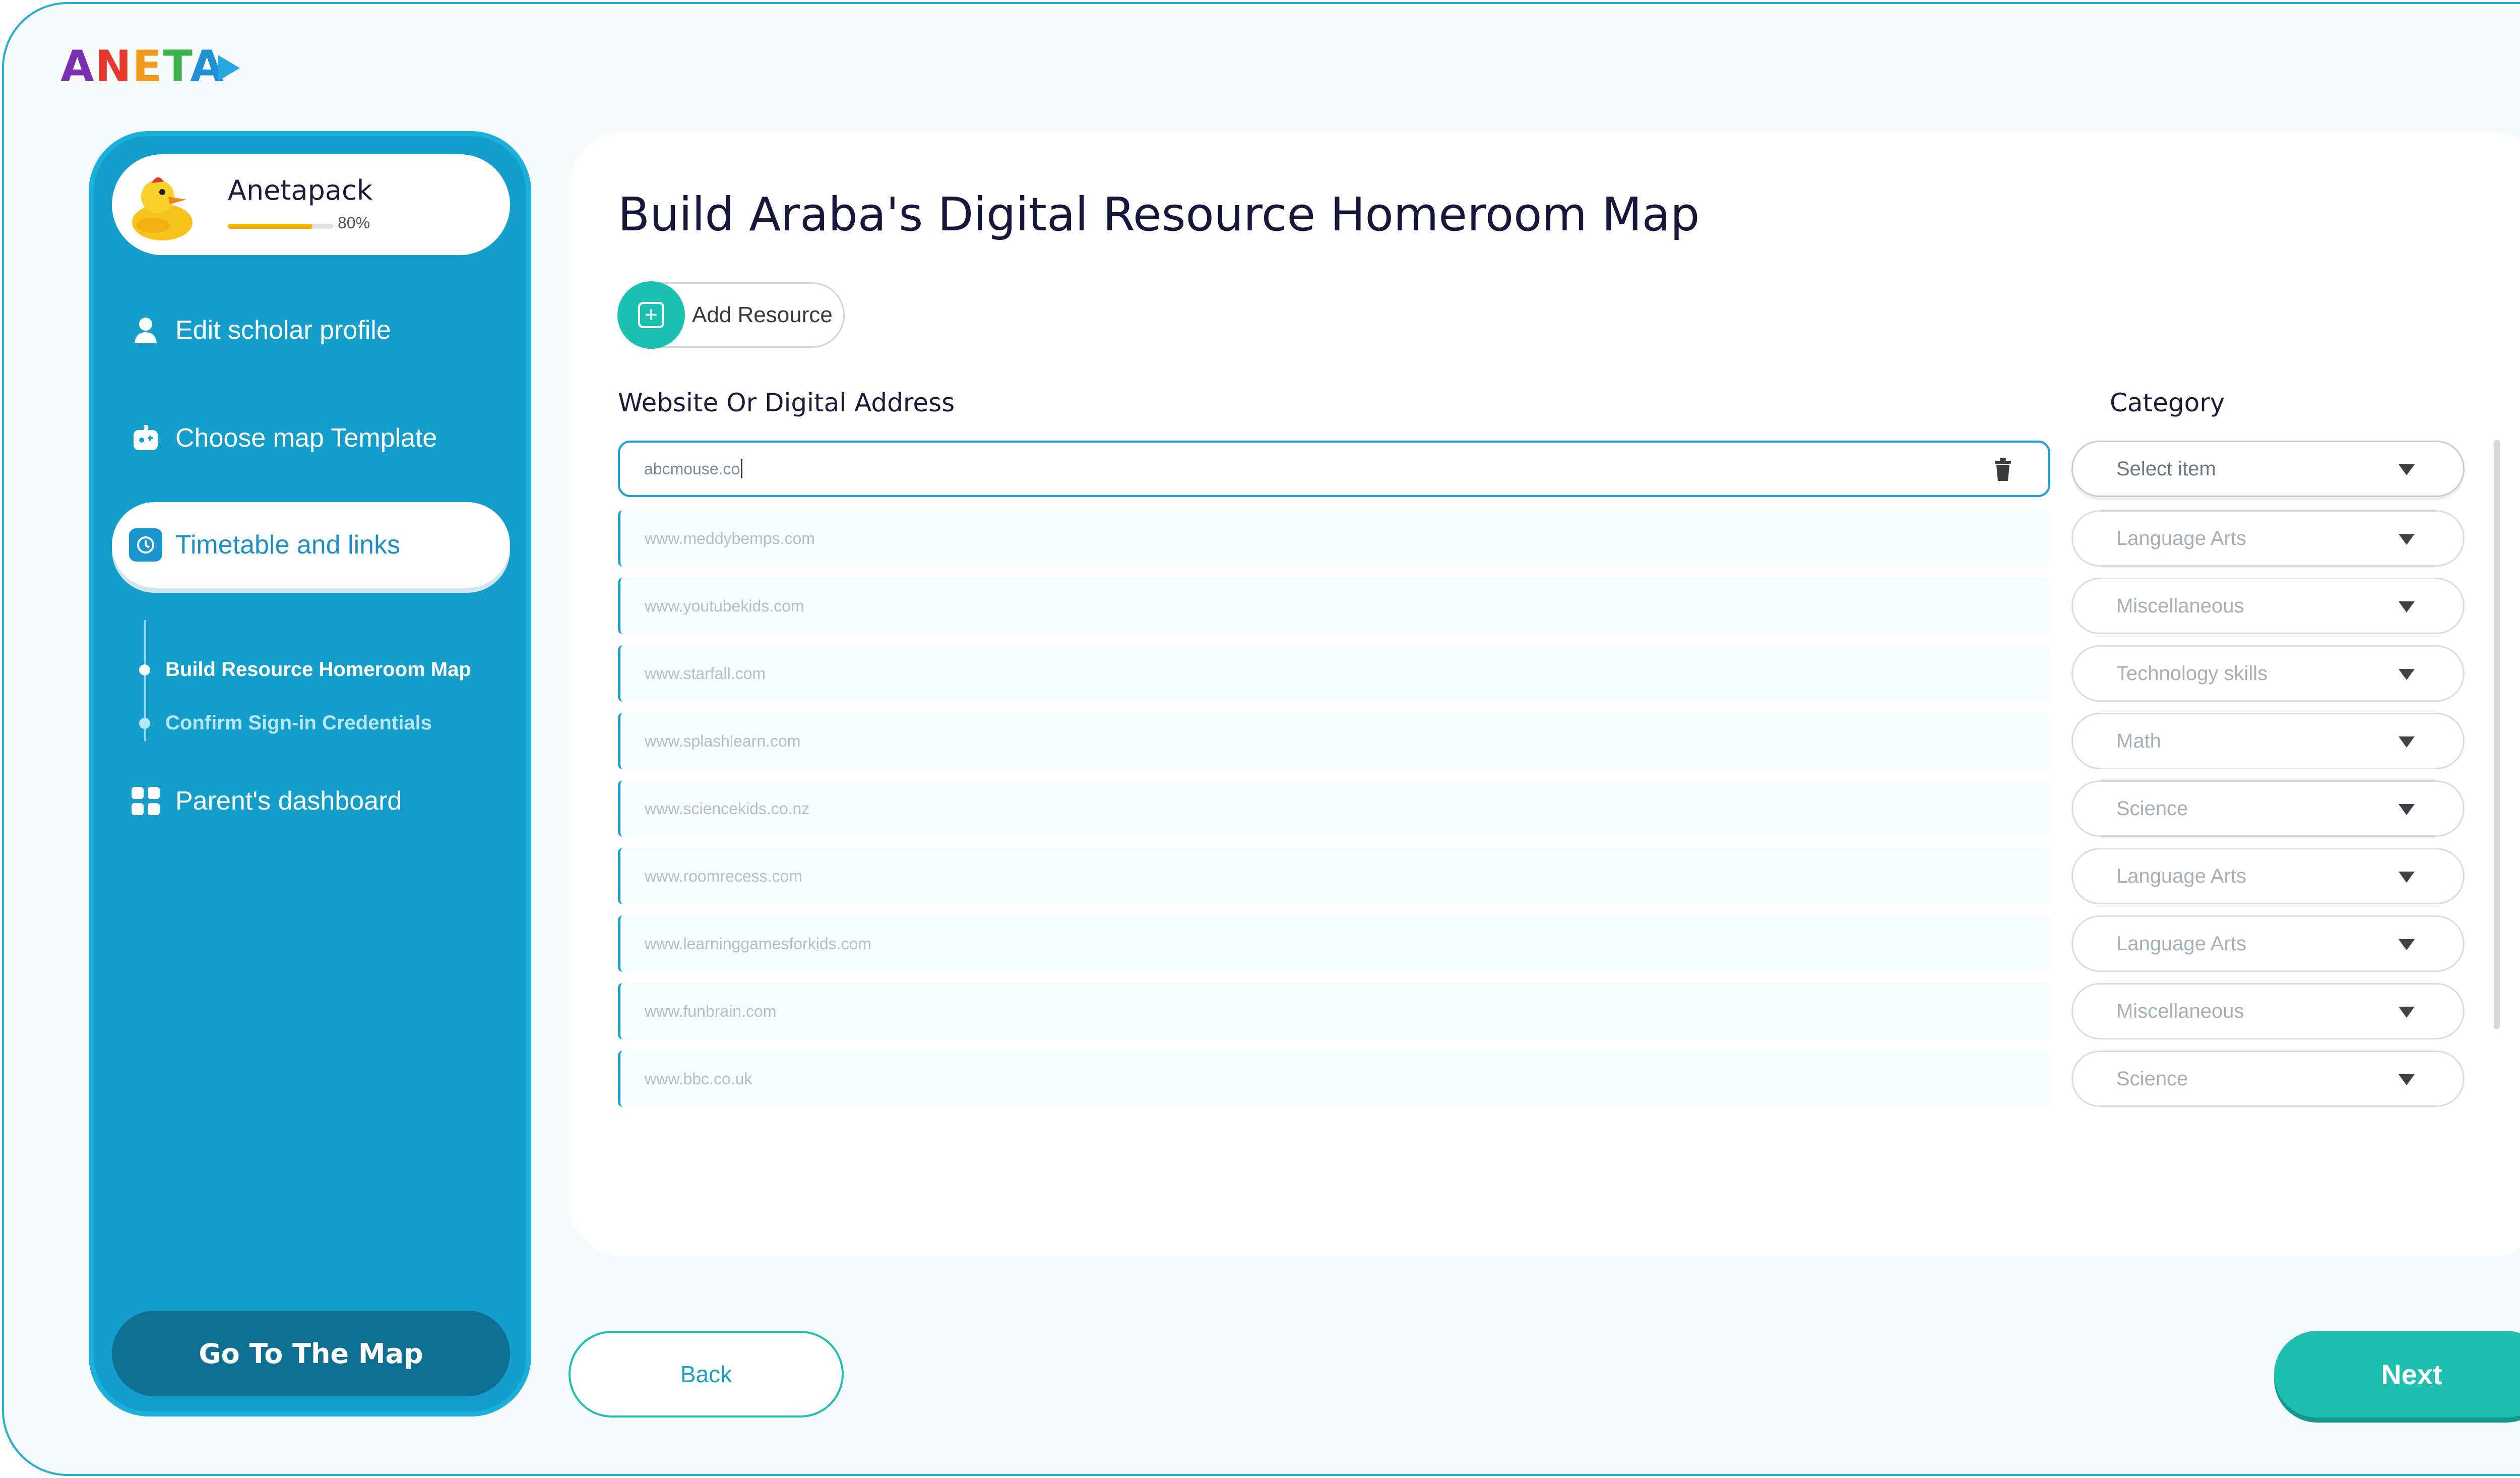  Describe the element at coordinates (2166, 468) in the screenshot. I see `category-value: Select item` at that location.